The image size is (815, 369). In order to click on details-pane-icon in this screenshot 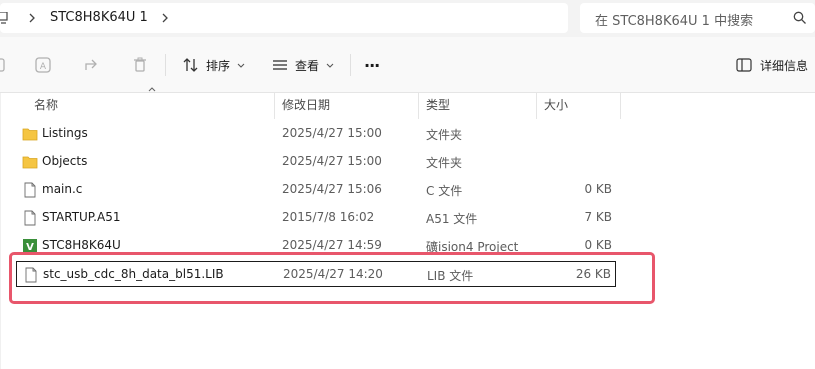, I will do `click(744, 65)`.